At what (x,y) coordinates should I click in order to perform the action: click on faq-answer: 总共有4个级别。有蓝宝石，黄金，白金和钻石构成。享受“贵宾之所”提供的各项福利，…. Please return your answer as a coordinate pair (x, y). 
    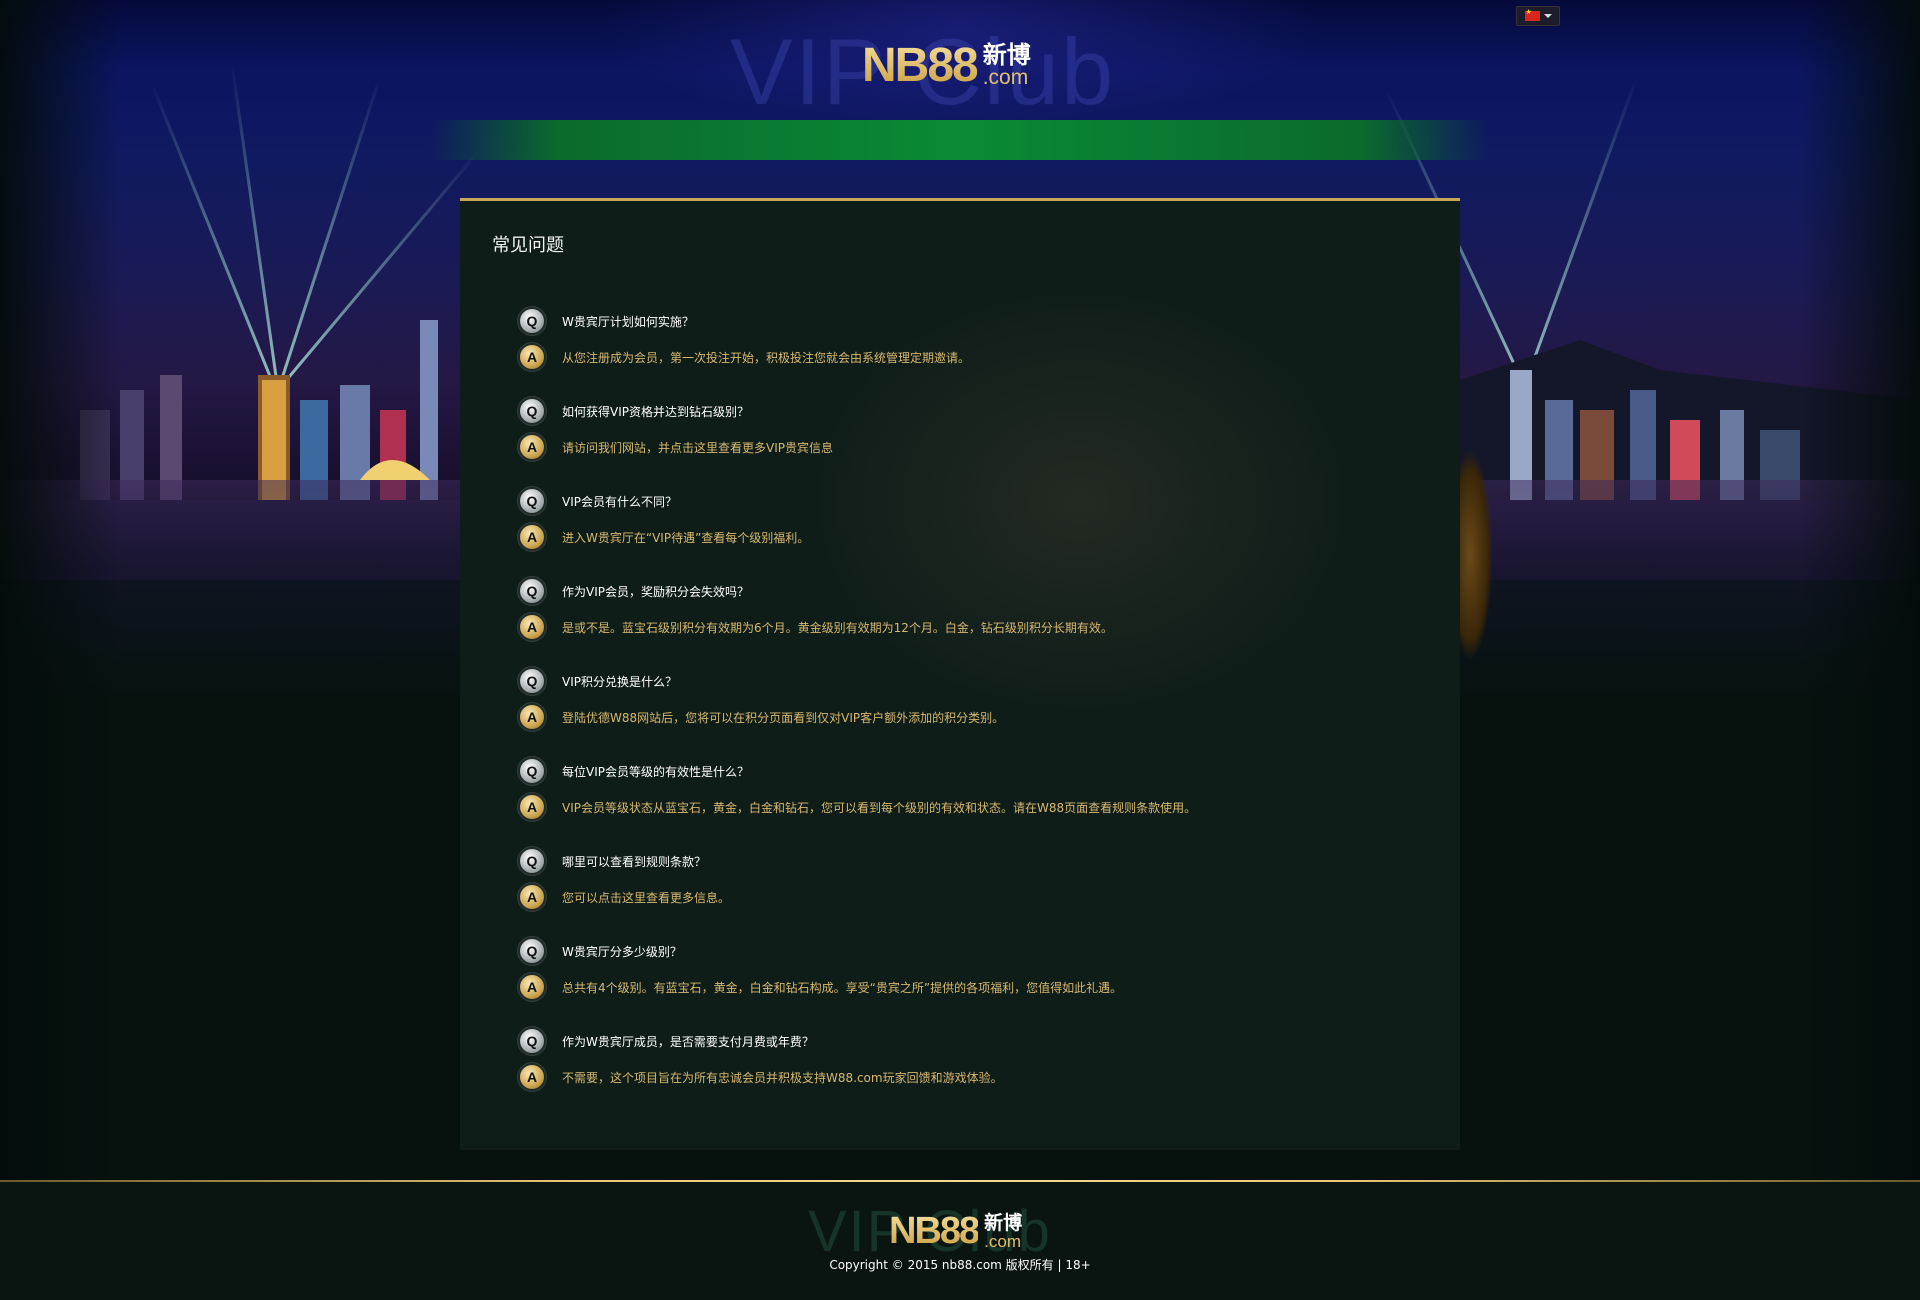
    Looking at the image, I should click on (842, 987).